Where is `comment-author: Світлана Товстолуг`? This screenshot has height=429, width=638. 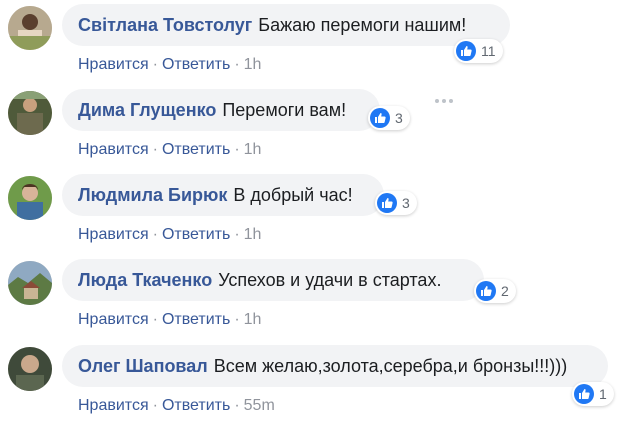
comment-author: Світлана Товстолуг is located at coordinates (165, 25).